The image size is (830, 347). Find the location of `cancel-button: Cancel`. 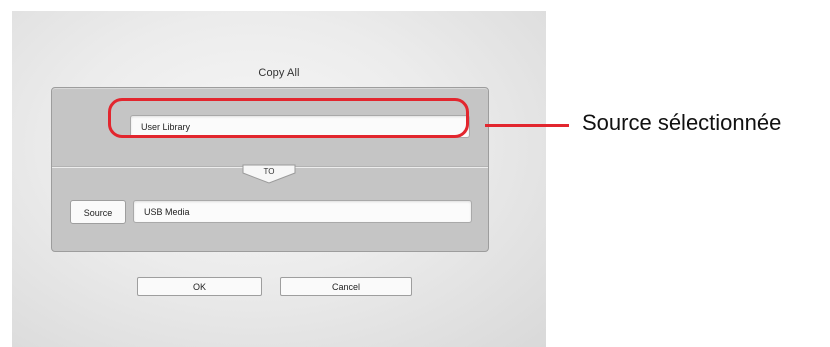

cancel-button: Cancel is located at coordinates (346, 286).